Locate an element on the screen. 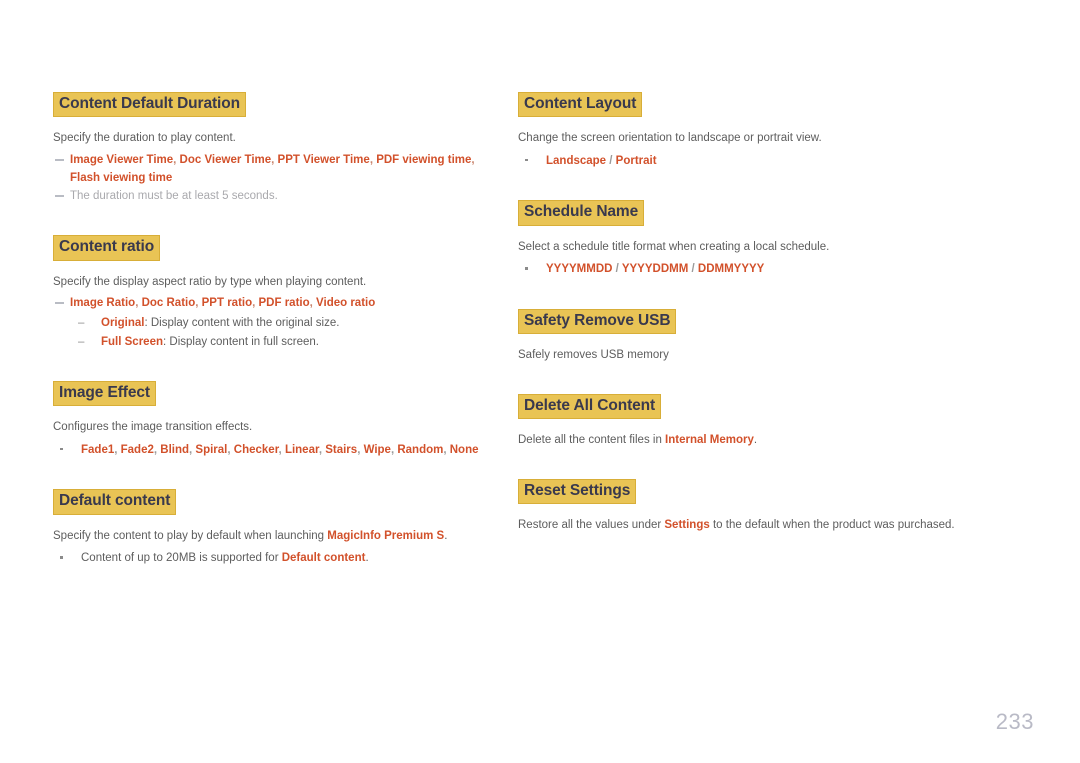  section-heading: Content Default Duration is located at coordinates (150, 105).